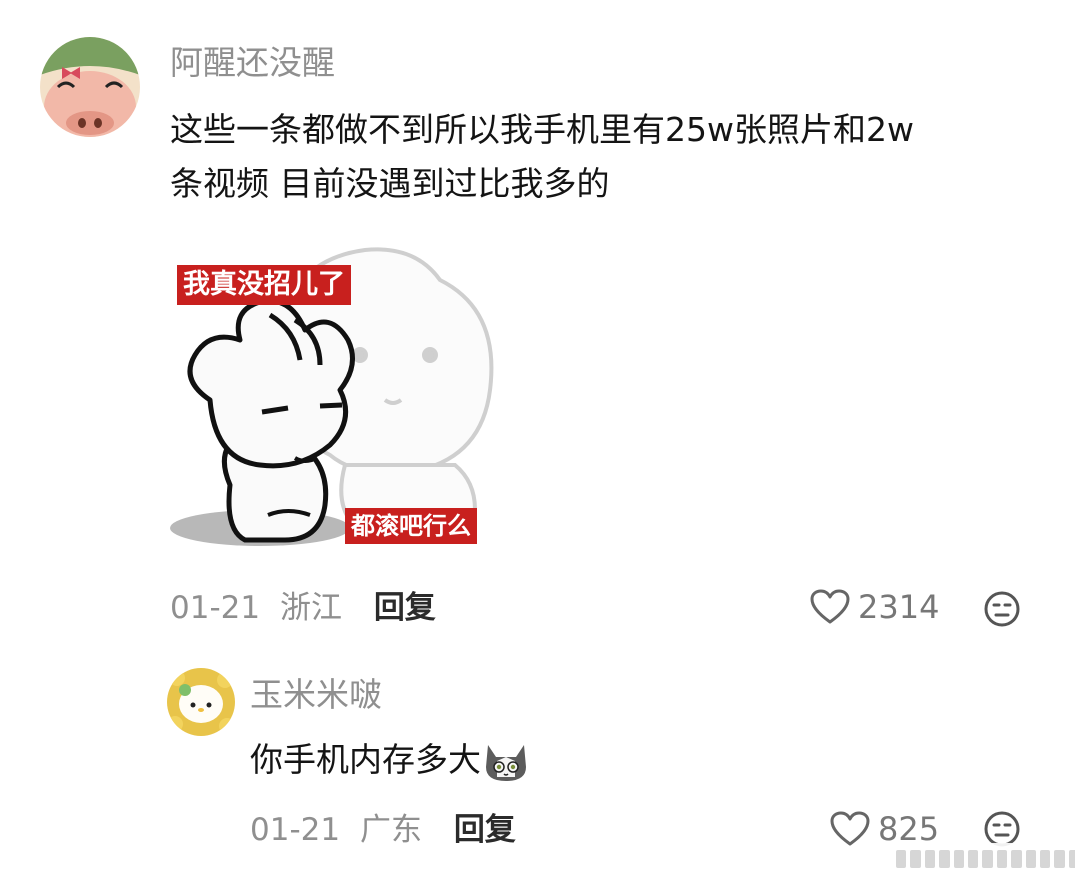 This screenshot has width=1075, height=874. What do you see at coordinates (610, 157) in the screenshot?
I see `comment-text: 这些一条都做不到所以我手机里有25w张照片和2w 条视频 目前没遇到过比我多的` at bounding box center [610, 157].